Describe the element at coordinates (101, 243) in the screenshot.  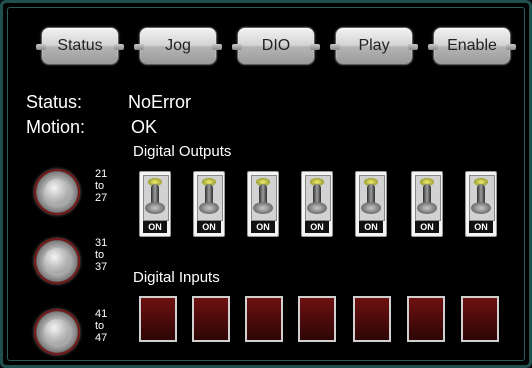
I see `knob-range-from: 31` at that location.